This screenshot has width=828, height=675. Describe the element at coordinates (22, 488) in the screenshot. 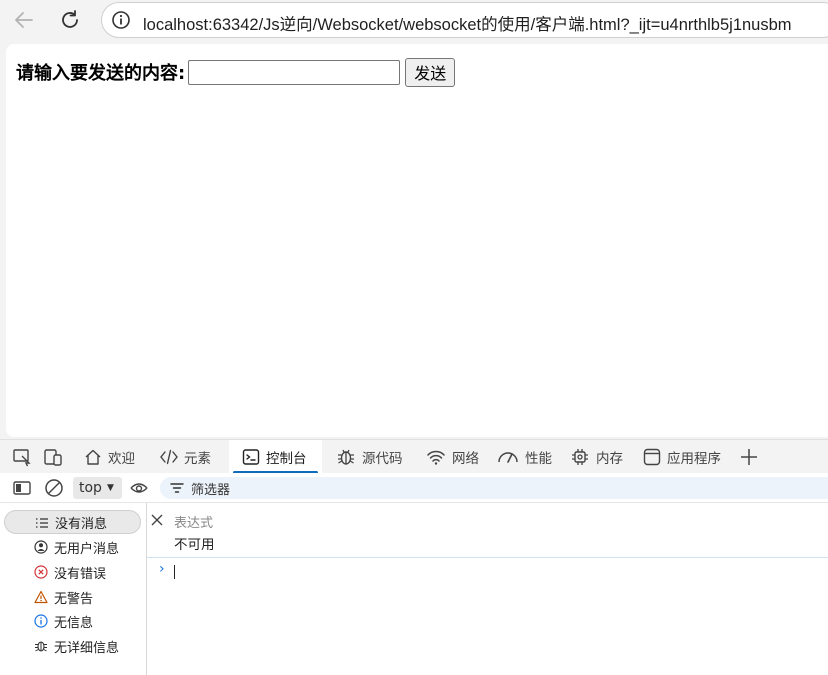

I see `sidebar-toggle-icon` at that location.